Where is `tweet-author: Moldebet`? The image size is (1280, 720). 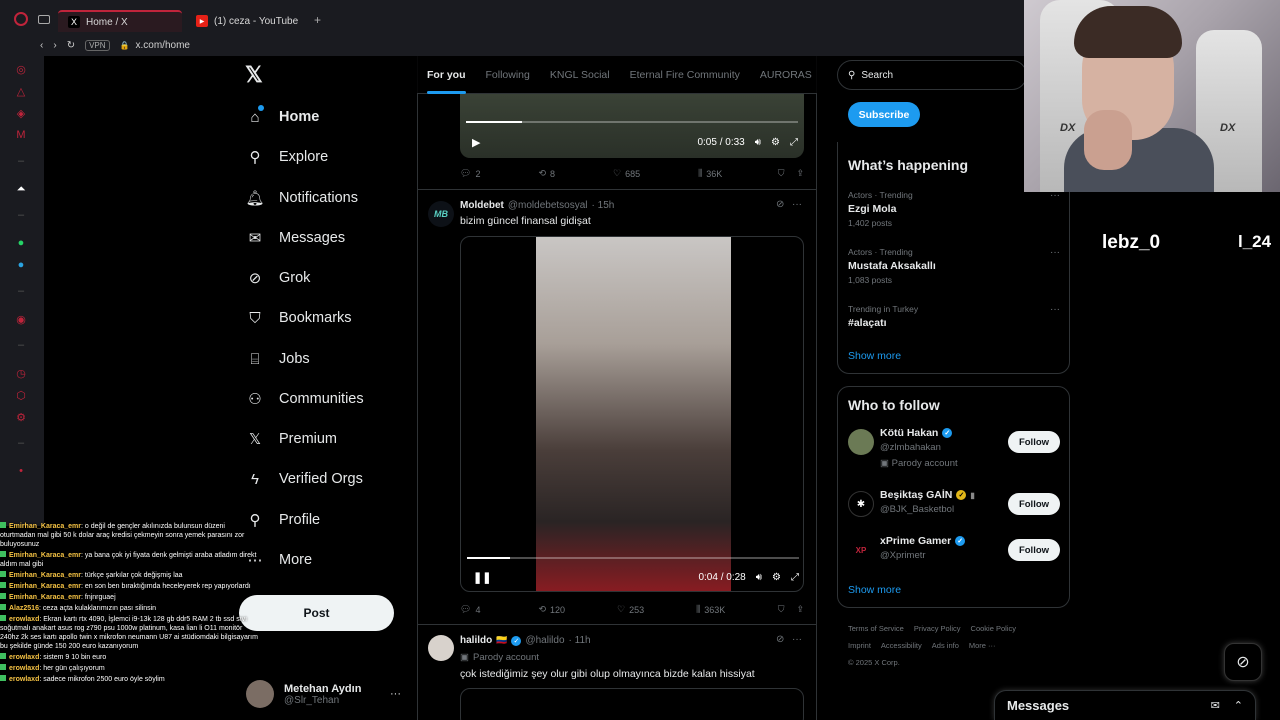 tweet-author: Moldebet is located at coordinates (482, 205).